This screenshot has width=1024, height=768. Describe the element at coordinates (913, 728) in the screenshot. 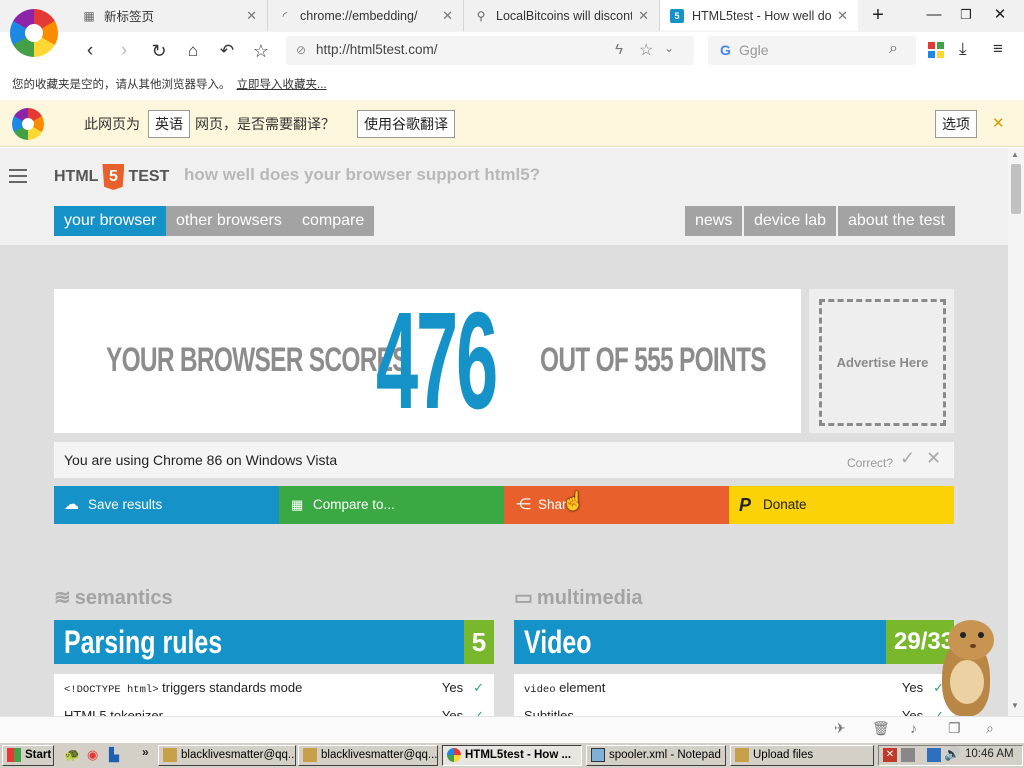

I see `volume-icon: ♪` at that location.